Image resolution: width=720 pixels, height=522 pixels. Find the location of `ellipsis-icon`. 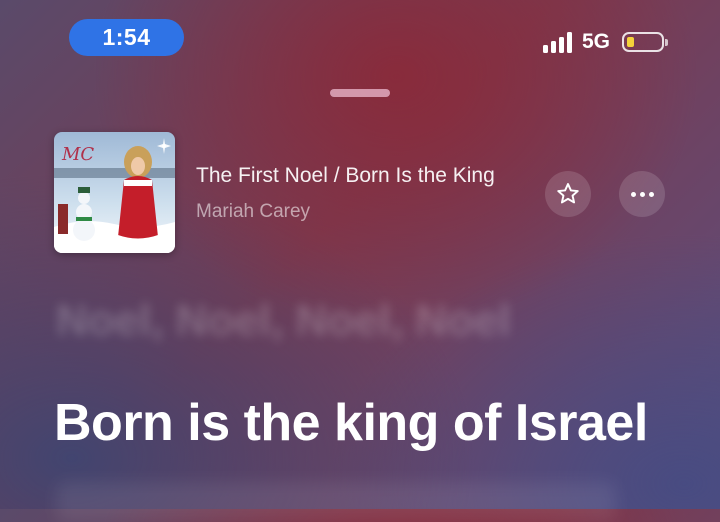

ellipsis-icon is located at coordinates (642, 194).